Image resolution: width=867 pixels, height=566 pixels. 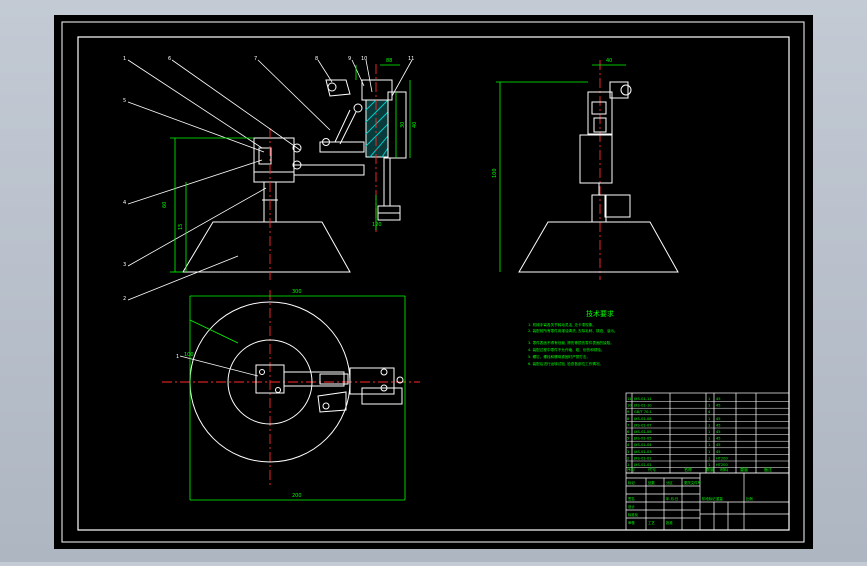 I want to click on note-line-2: 2. 装配前所有零件用煤油清洗, 去除毛刺、锈迹、油污。, so click(x=573, y=330).